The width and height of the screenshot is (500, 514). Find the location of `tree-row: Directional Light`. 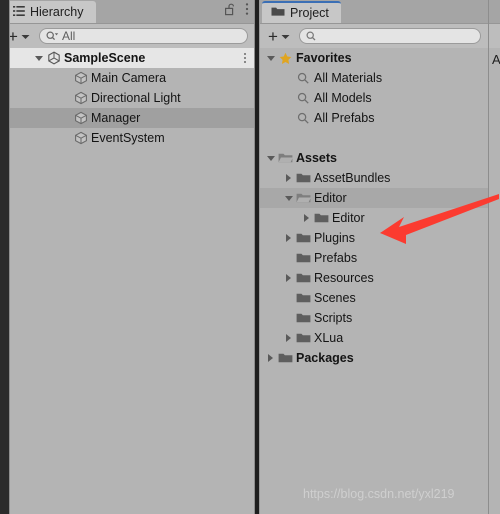

tree-row: Directional Light is located at coordinates (127, 98).